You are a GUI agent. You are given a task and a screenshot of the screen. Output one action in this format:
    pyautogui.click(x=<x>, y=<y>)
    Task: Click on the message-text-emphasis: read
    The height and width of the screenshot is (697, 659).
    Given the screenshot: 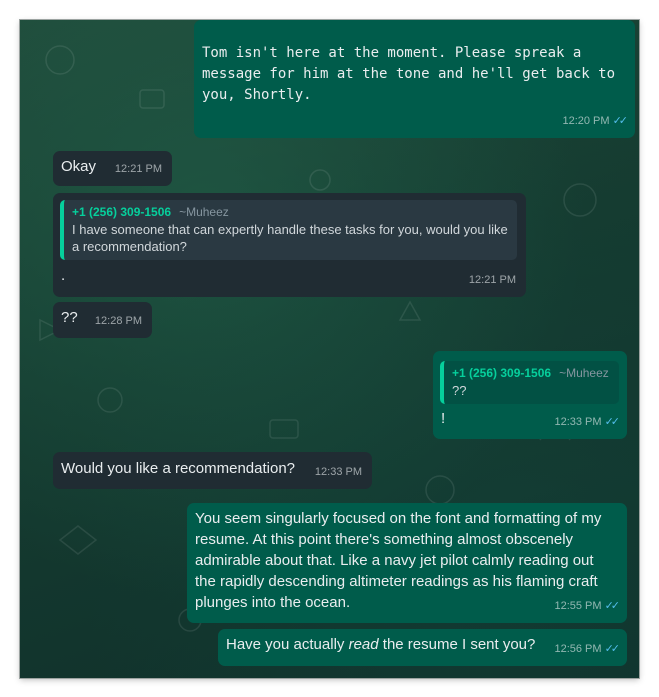 What is the action you would take?
    pyautogui.click(x=363, y=644)
    